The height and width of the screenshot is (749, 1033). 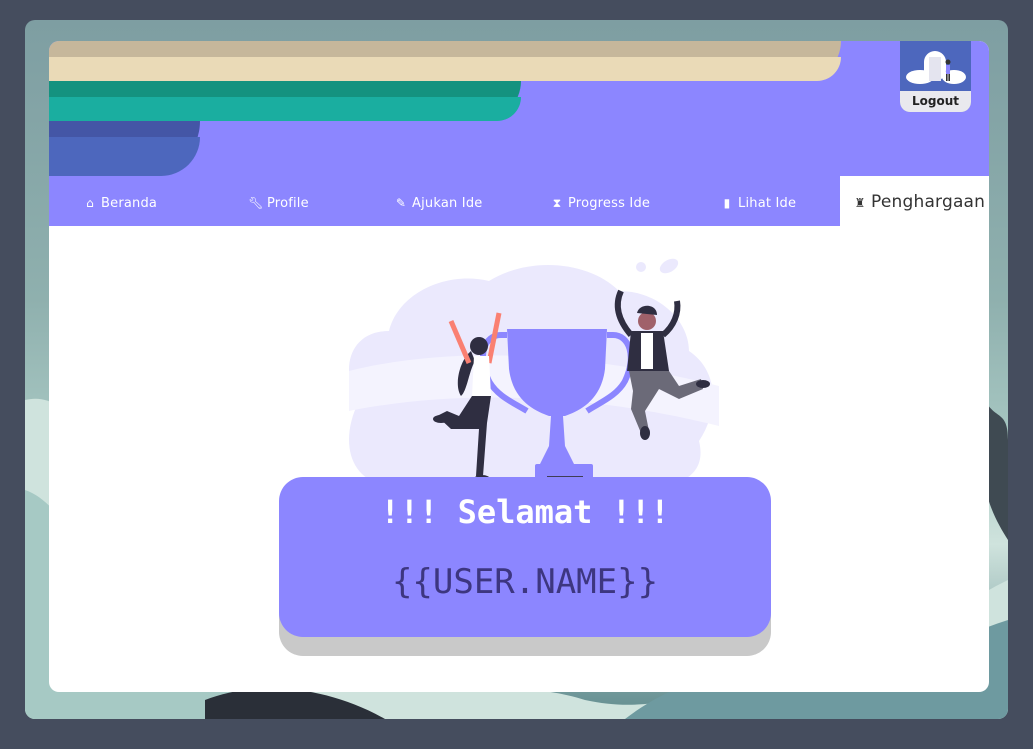 I want to click on congrats-card: !!! Selamat !!! {{USER.NAME}}, so click(x=525, y=557).